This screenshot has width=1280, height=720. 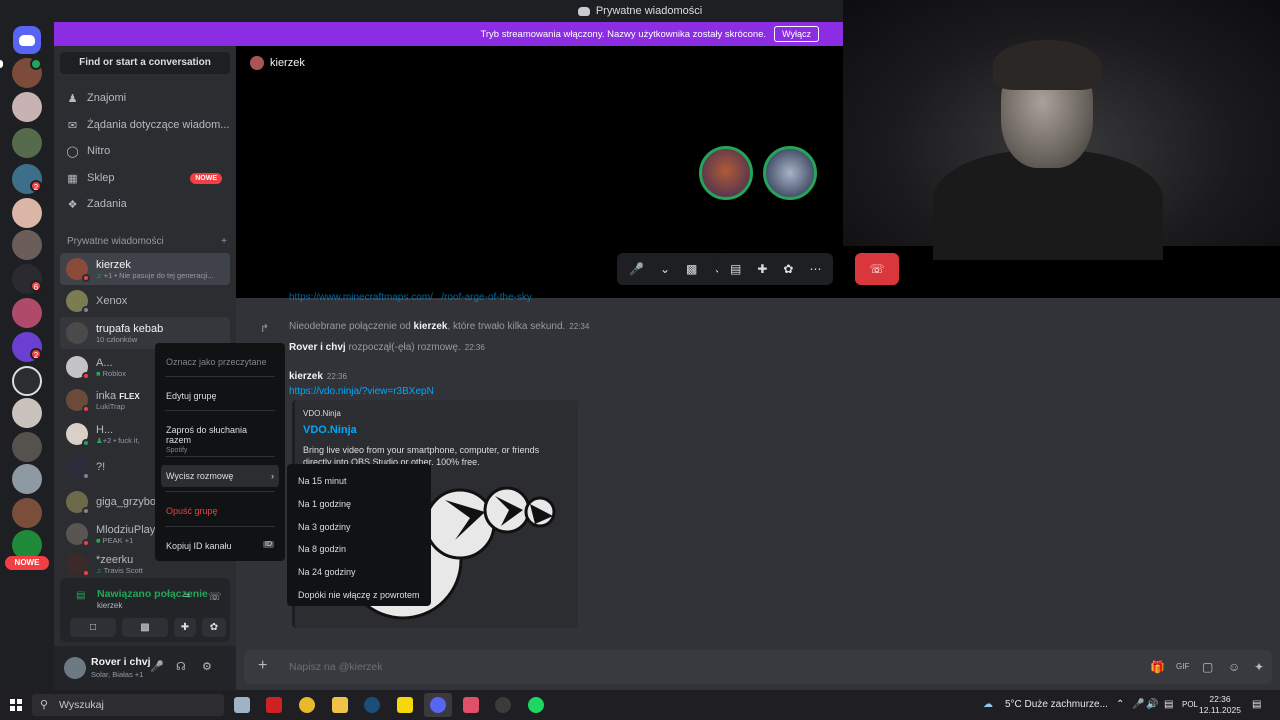 I want to click on camera-off-icon: ▩, so click(x=691, y=269).